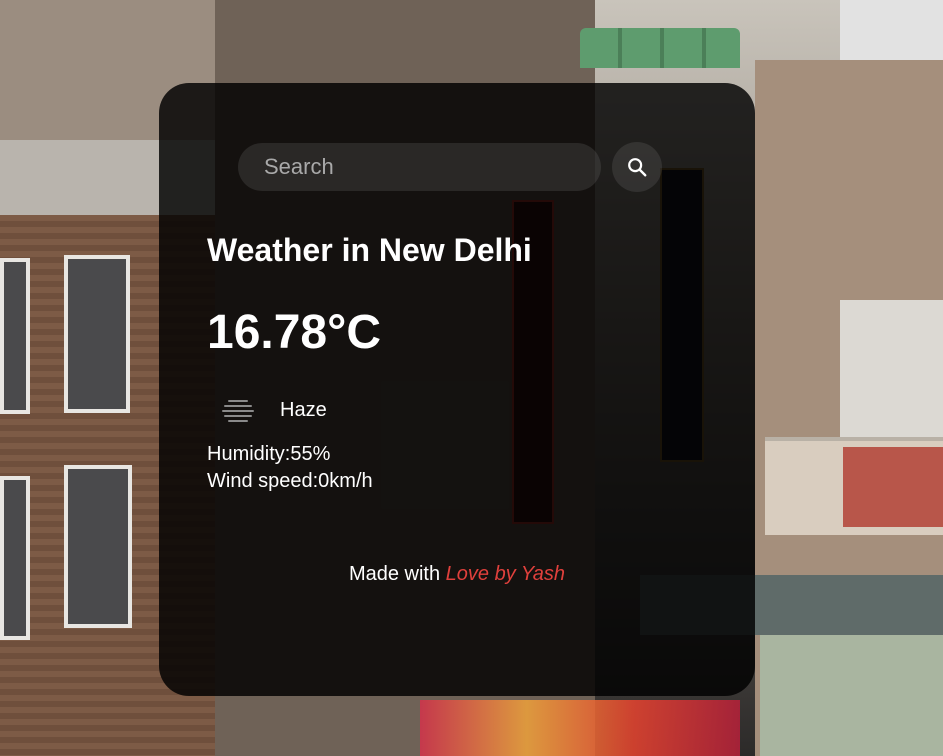 Image resolution: width=943 pixels, height=756 pixels. I want to click on condition-text: Haze, so click(303, 410).